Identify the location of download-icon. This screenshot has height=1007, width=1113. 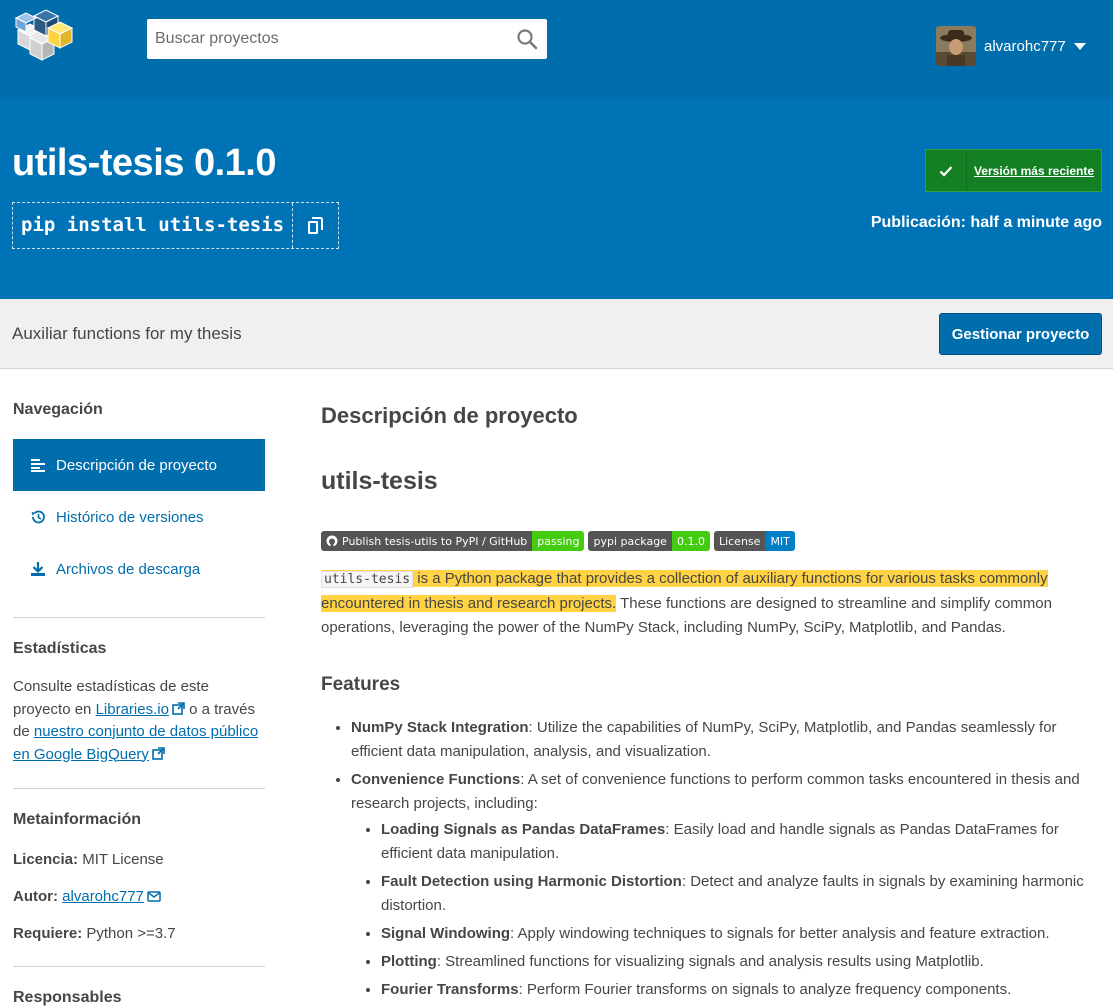
(38, 569).